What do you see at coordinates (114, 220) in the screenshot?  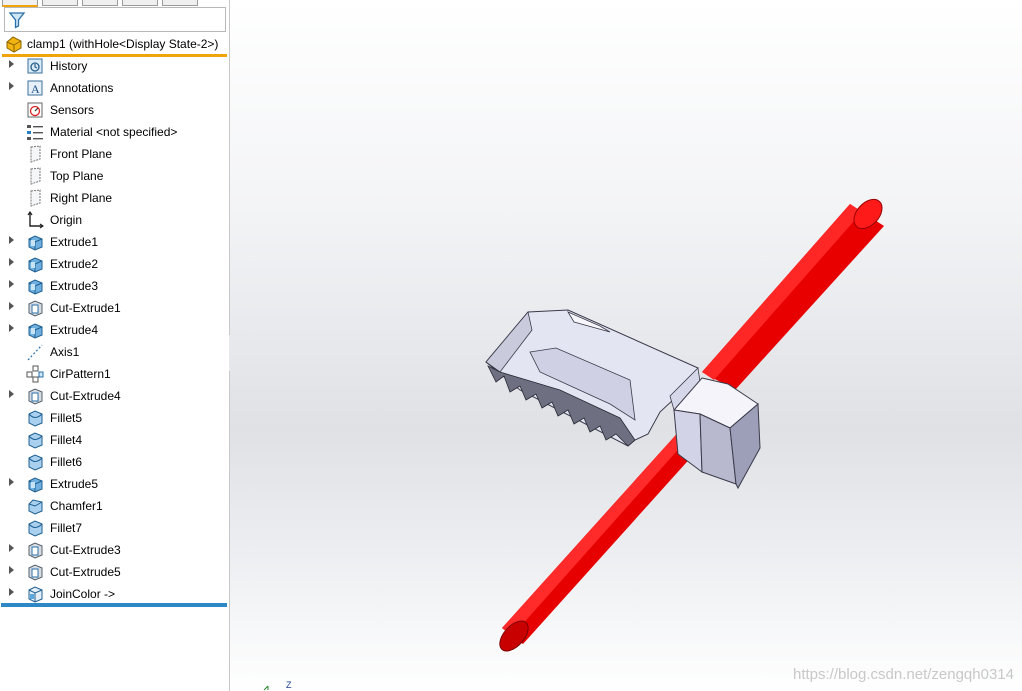 I see `tree-item-origin: Origin` at bounding box center [114, 220].